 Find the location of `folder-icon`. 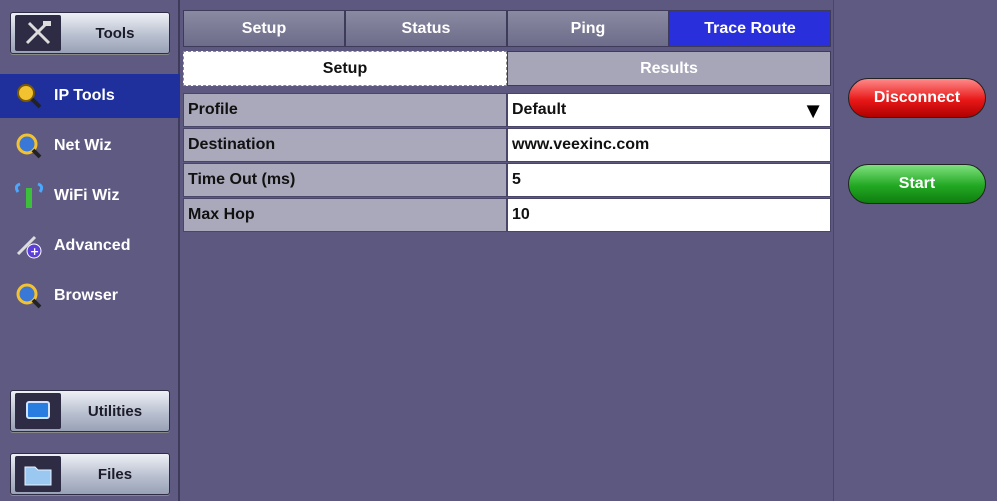

folder-icon is located at coordinates (38, 474).